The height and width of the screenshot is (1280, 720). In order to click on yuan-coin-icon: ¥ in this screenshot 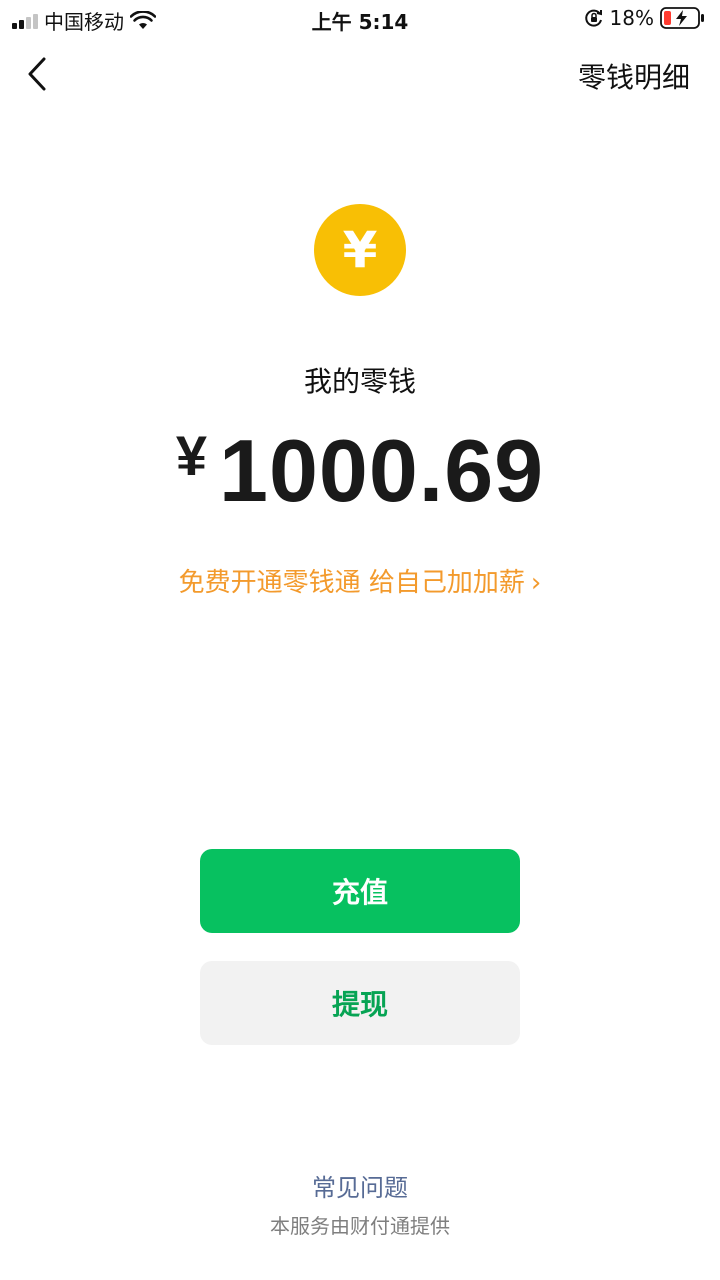, I will do `click(360, 250)`.